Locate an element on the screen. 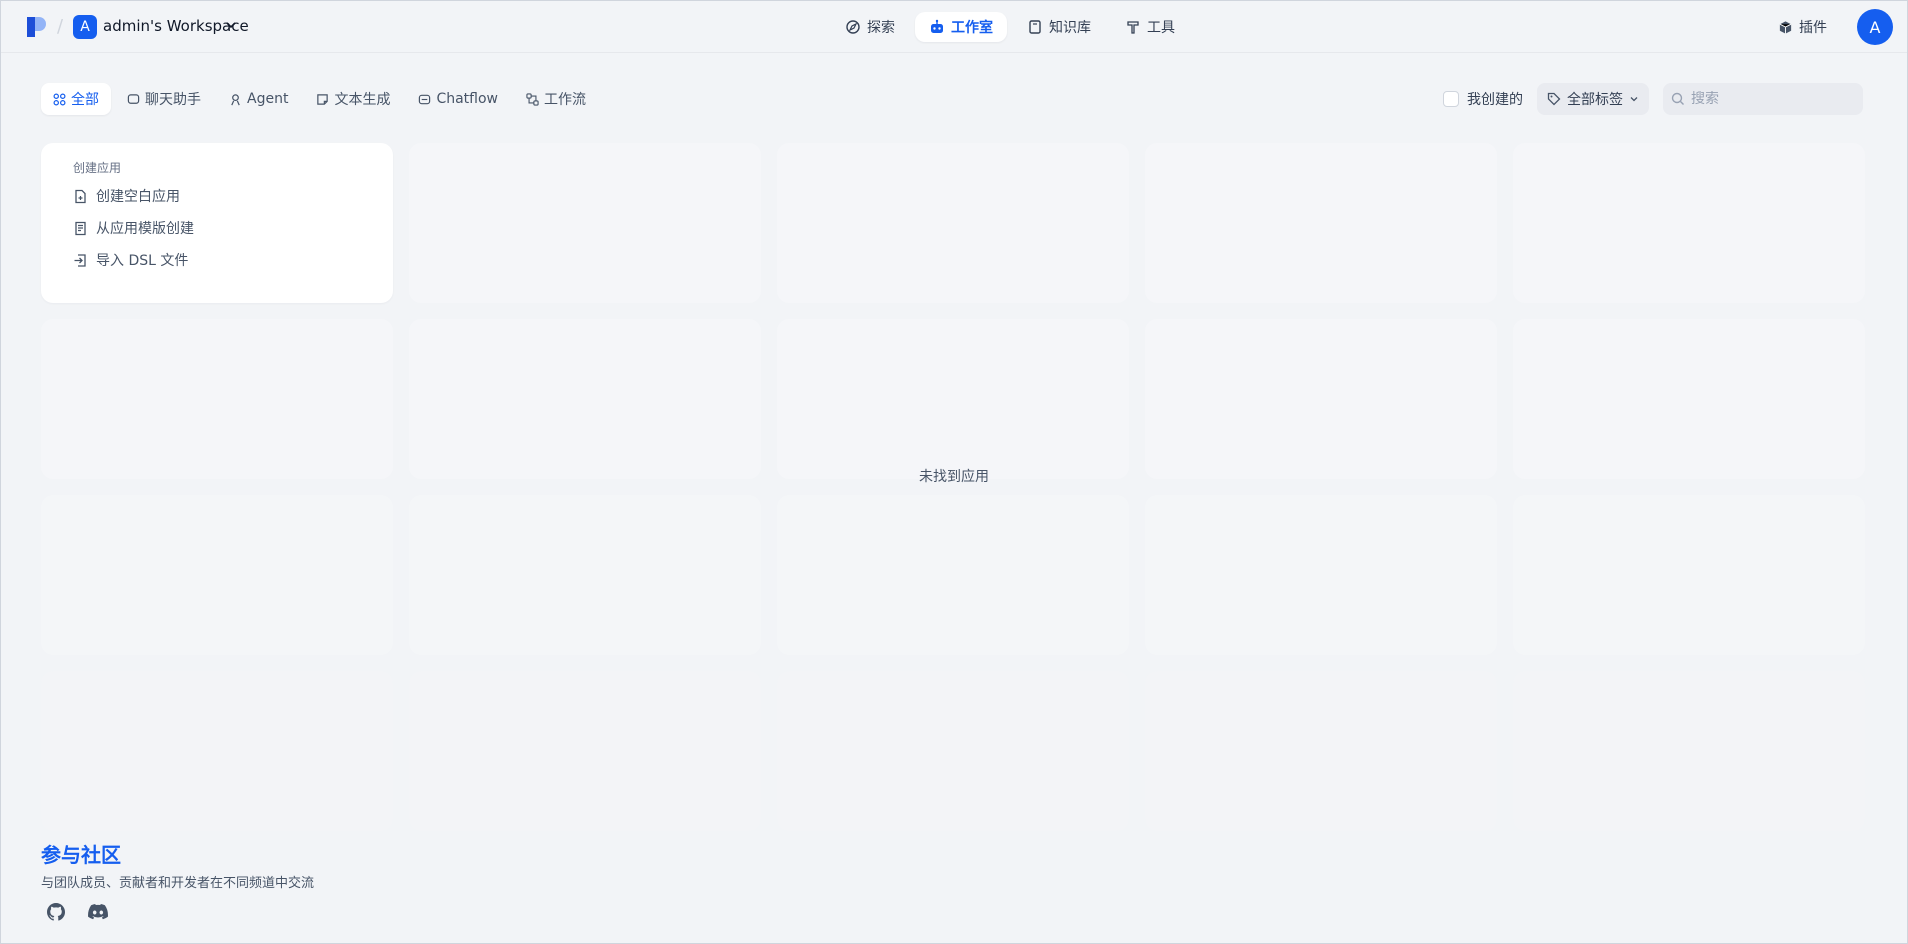  github-link is located at coordinates (56, 912).